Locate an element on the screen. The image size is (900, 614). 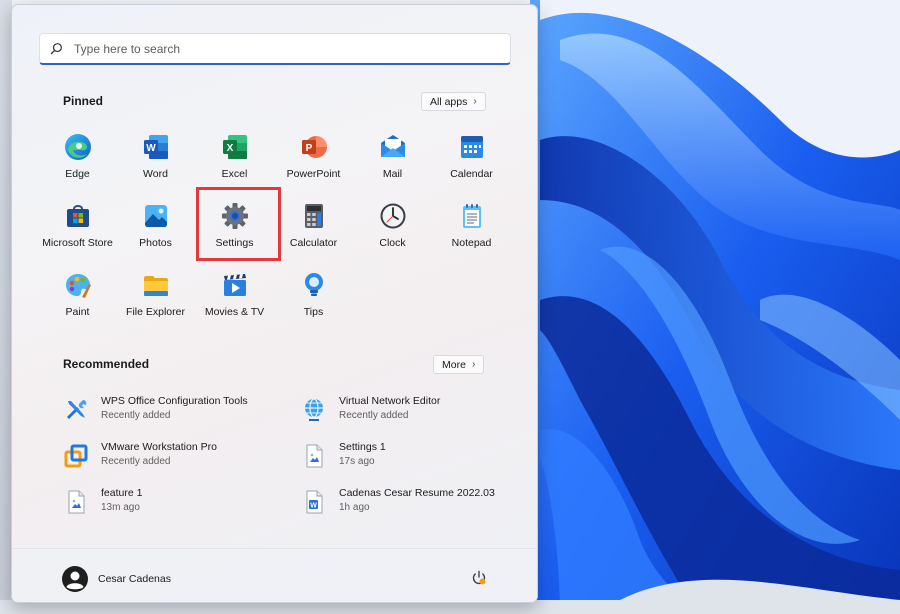
notepad-icon is located at coordinates (471, 216).